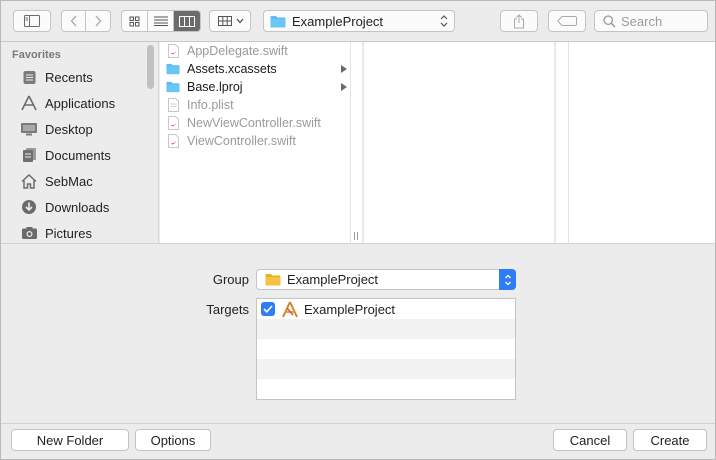 The width and height of the screenshot is (716, 460). I want to click on targets-list: ExampleProject, so click(386, 349).